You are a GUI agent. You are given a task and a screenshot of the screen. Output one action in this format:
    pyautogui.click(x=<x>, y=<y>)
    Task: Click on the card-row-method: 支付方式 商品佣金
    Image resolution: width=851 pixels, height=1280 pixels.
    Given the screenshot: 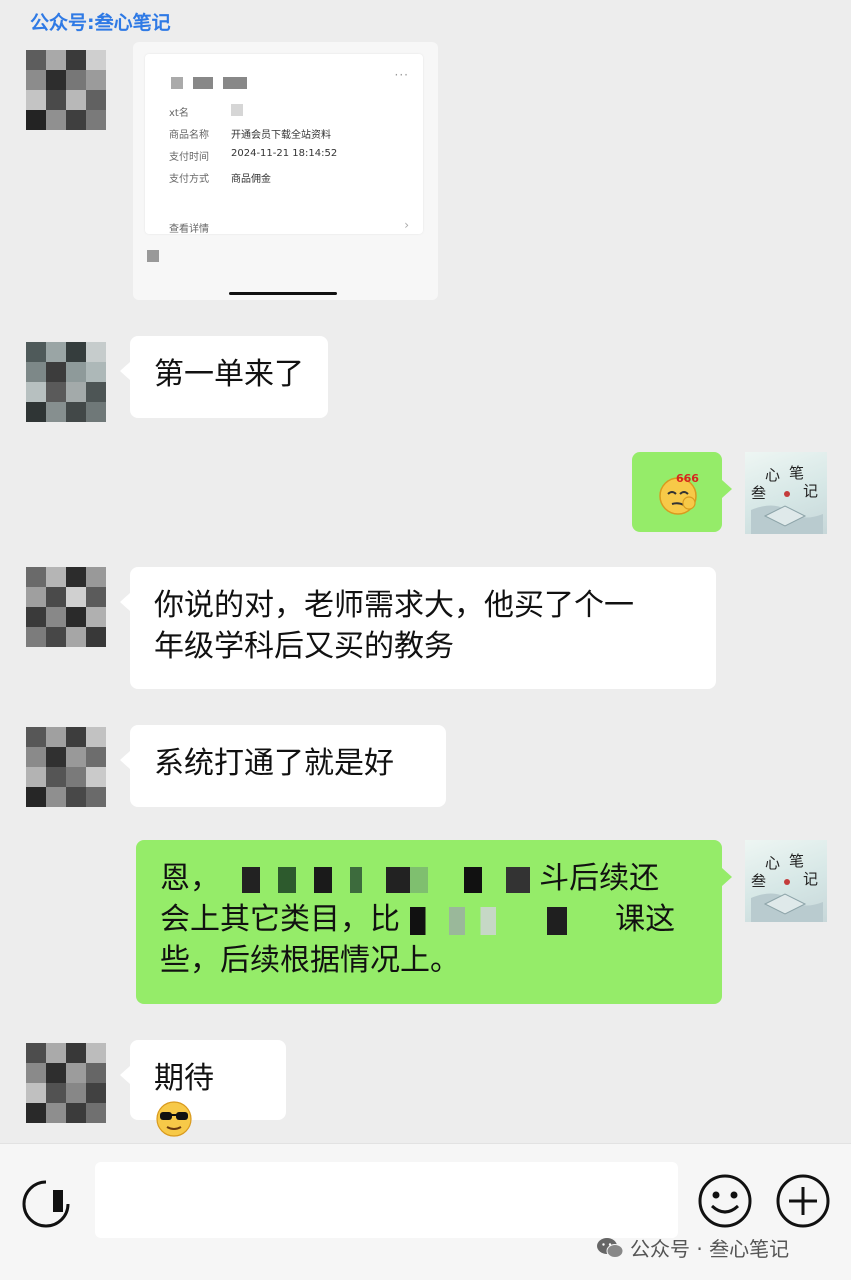 What is the action you would take?
    pyautogui.click(x=220, y=177)
    